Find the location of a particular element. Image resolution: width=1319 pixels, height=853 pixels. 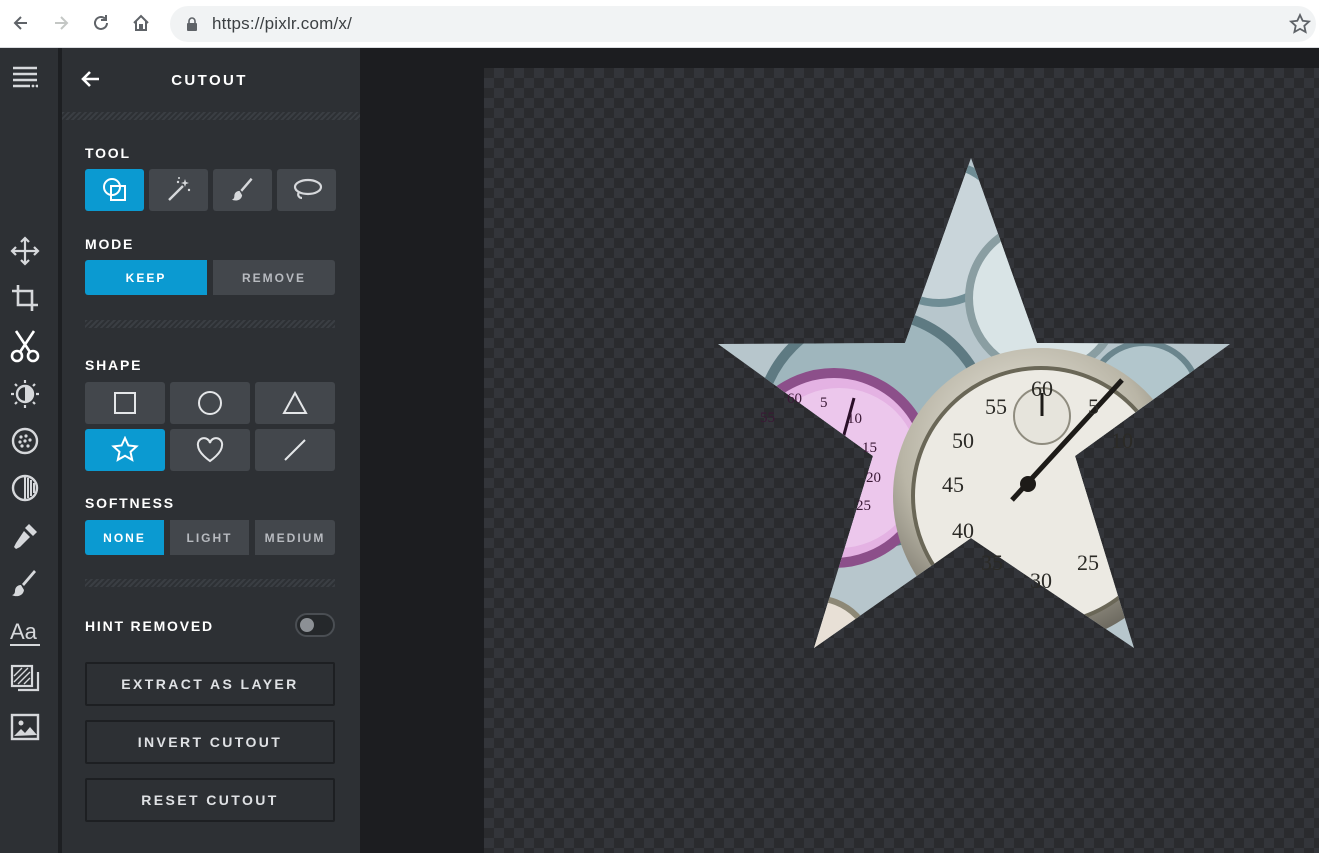

url-text: https://pixlr.com/x/ is located at coordinates (282, 23).